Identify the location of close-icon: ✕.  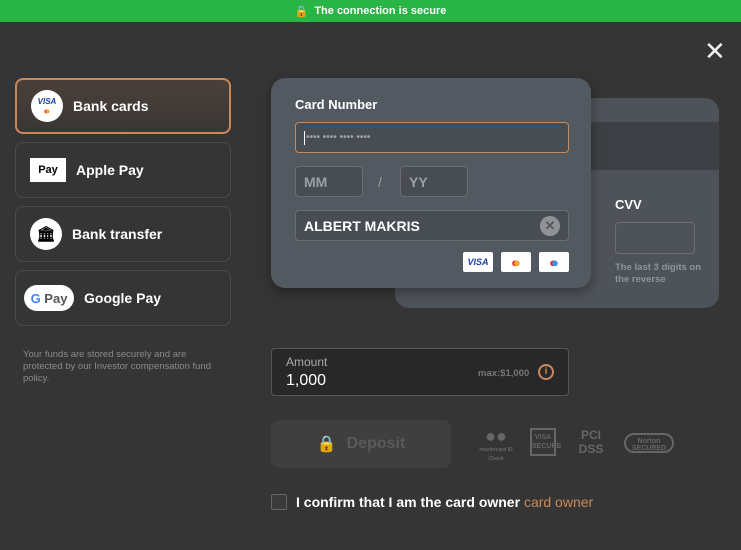
(715, 51).